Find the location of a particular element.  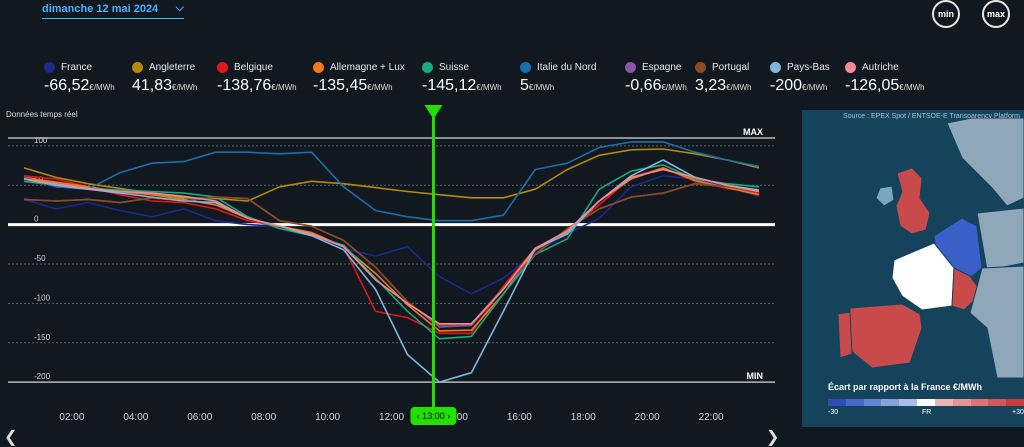

y-tick-label: -50 is located at coordinates (40, 258).